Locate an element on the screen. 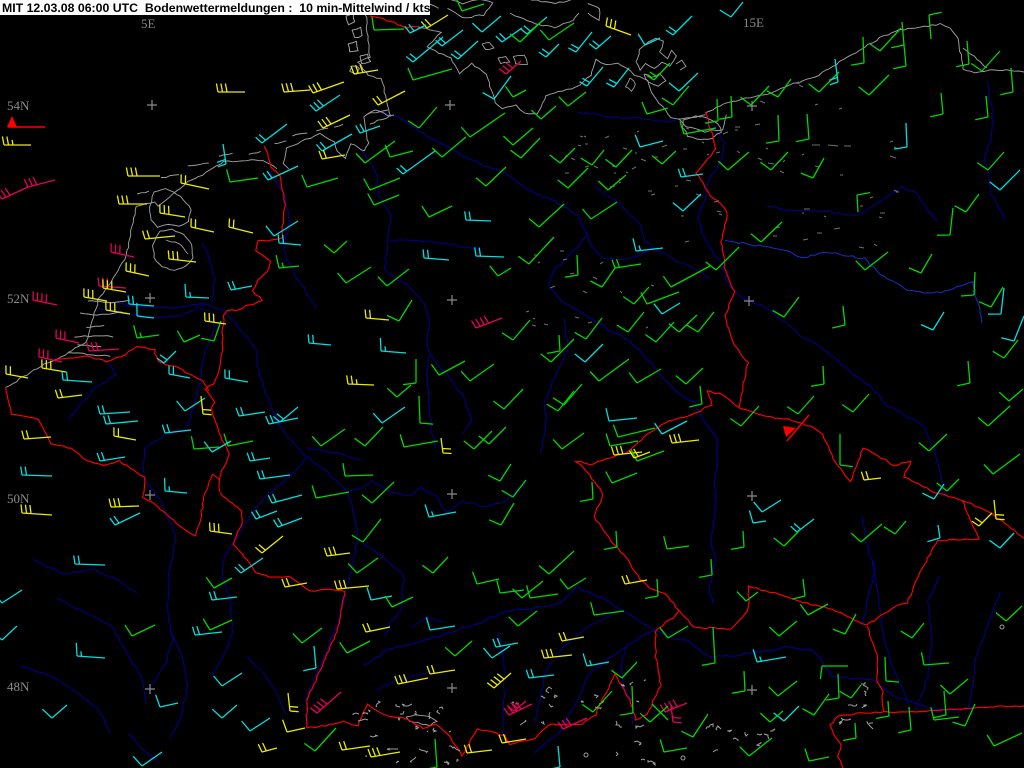  svg-text: 48N is located at coordinates (18, 686).